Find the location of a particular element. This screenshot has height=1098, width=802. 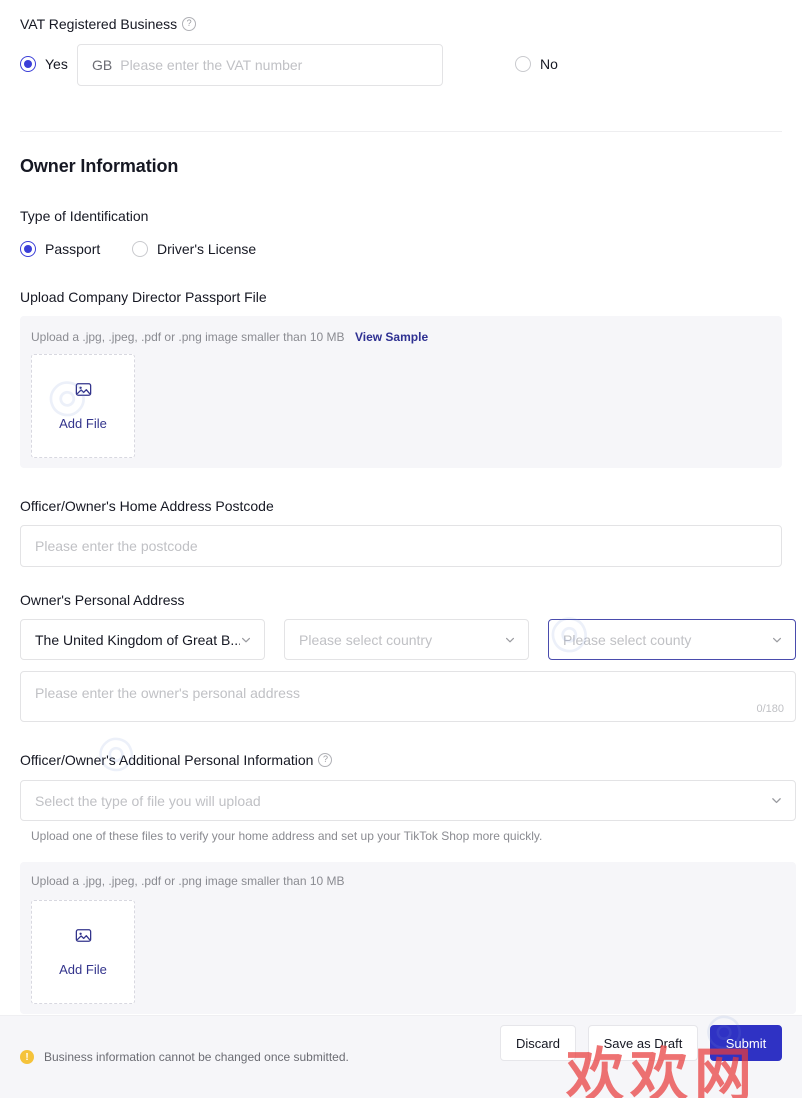

vat-no-radio is located at coordinates (523, 64).